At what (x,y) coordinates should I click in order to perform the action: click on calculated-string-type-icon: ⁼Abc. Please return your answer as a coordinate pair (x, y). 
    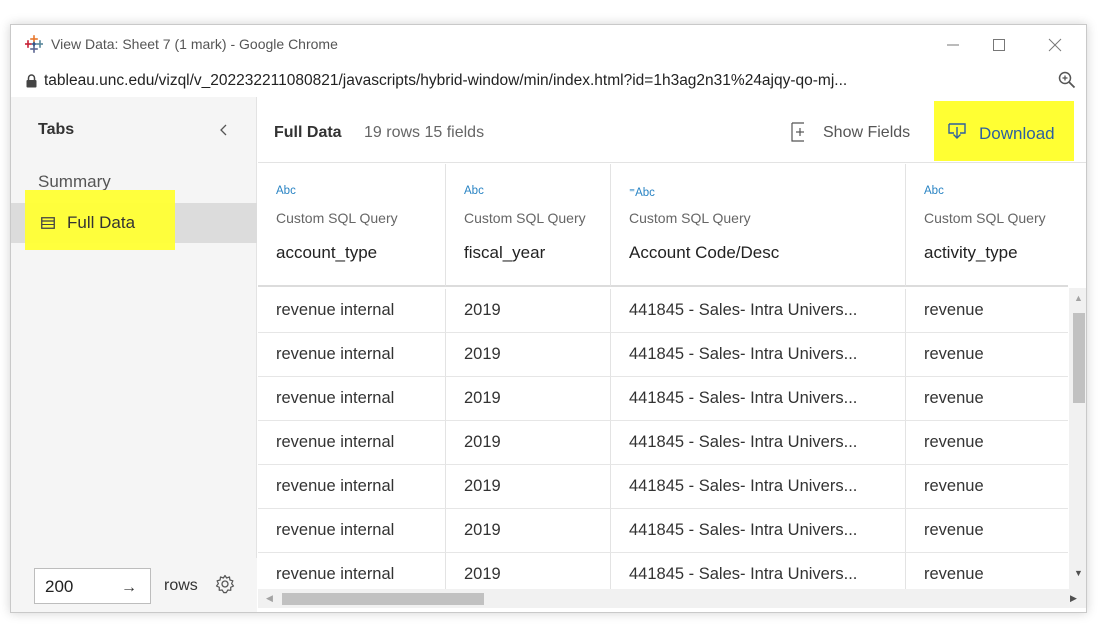
    Looking at the image, I should click on (642, 193).